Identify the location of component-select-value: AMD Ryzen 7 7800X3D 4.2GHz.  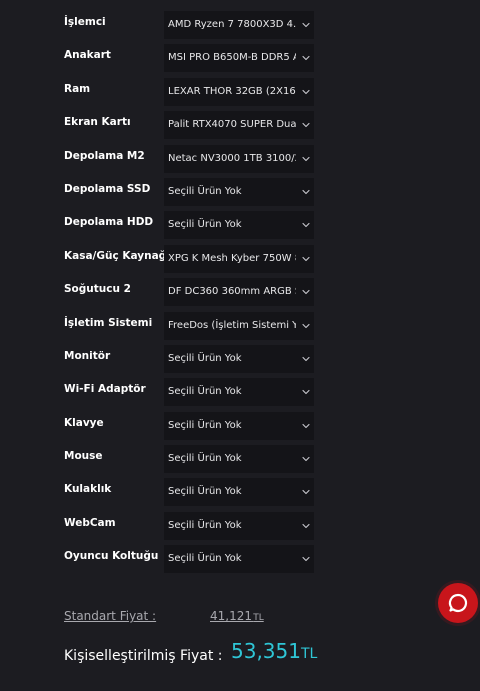
(232, 24).